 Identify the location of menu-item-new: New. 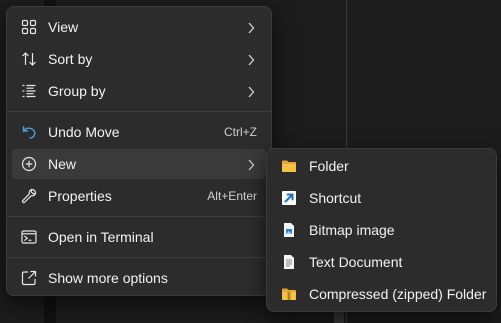
(139, 164).